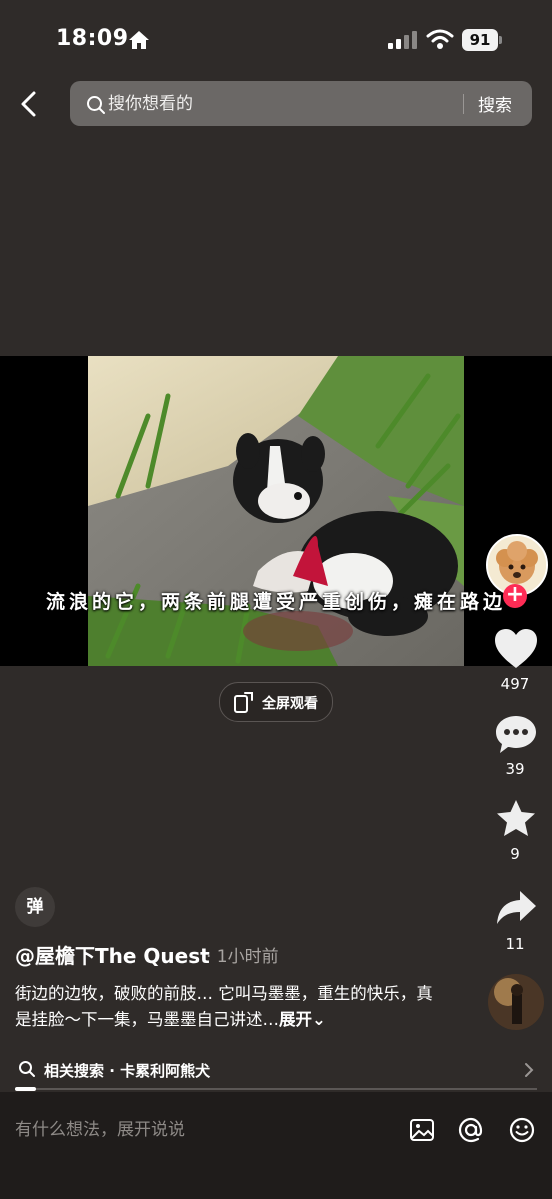 This screenshot has height=1199, width=552. What do you see at coordinates (276, 1145) in the screenshot?
I see `comment-bar` at bounding box center [276, 1145].